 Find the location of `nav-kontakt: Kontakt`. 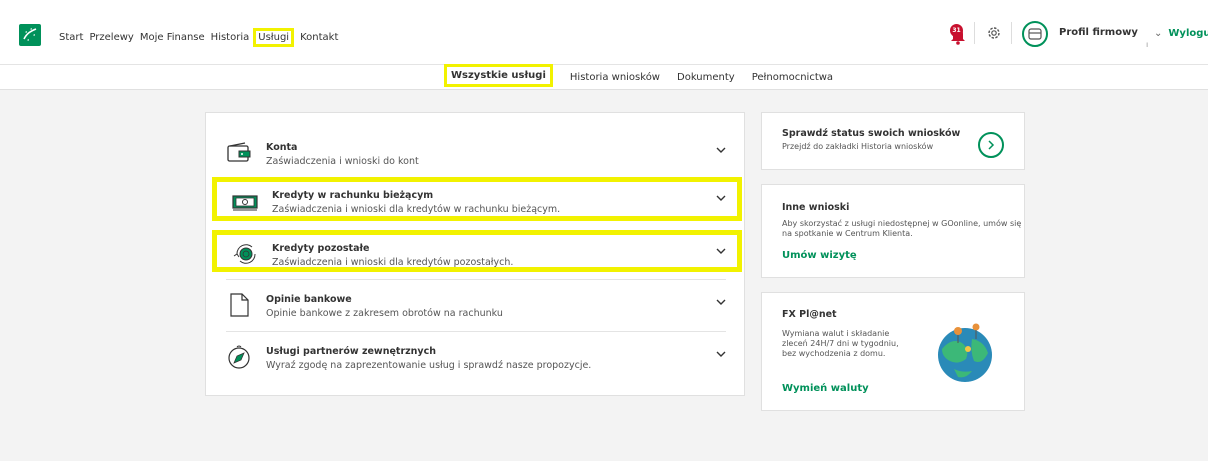

nav-kontakt: Kontakt is located at coordinates (319, 37).